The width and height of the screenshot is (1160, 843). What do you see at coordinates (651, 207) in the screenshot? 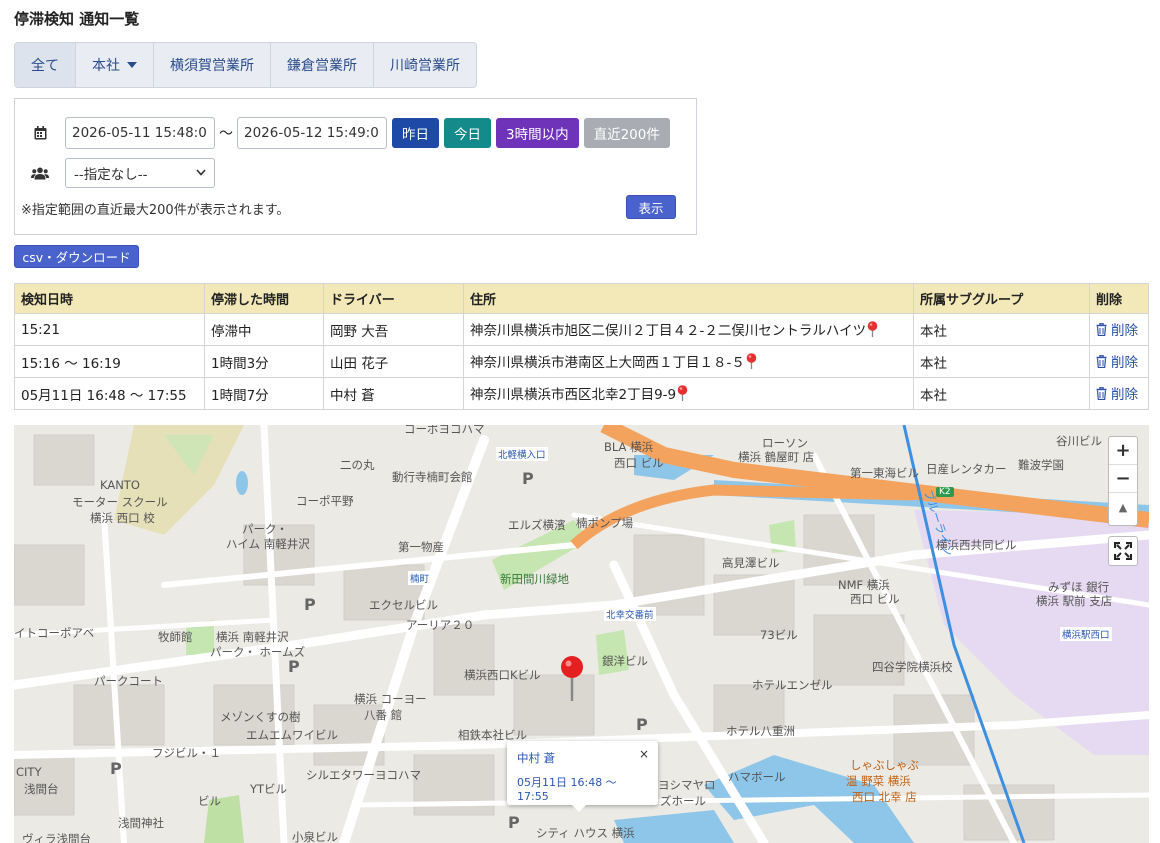
I see `show-button: 表示` at bounding box center [651, 207].